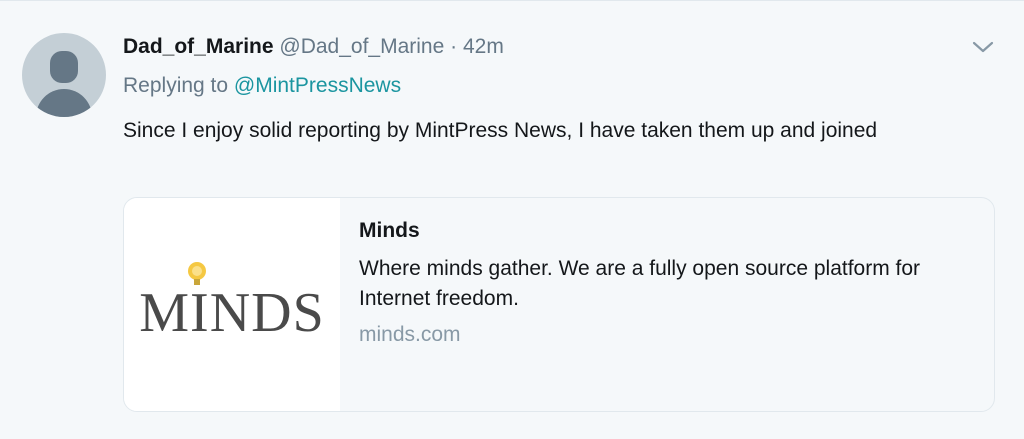 The width and height of the screenshot is (1024, 439). I want to click on avatar, so click(64, 75).